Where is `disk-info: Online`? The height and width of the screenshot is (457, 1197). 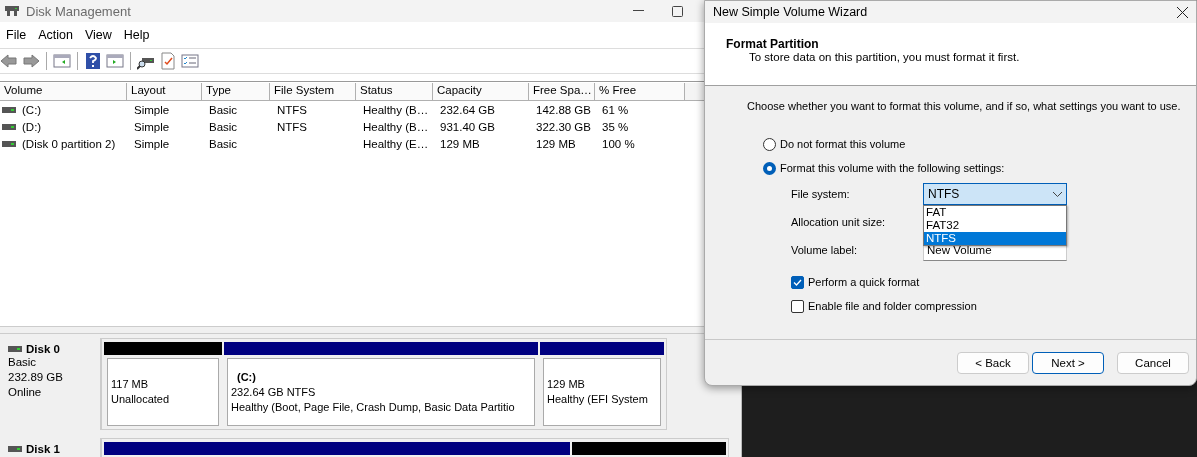
disk-info: Online is located at coordinates (25, 392).